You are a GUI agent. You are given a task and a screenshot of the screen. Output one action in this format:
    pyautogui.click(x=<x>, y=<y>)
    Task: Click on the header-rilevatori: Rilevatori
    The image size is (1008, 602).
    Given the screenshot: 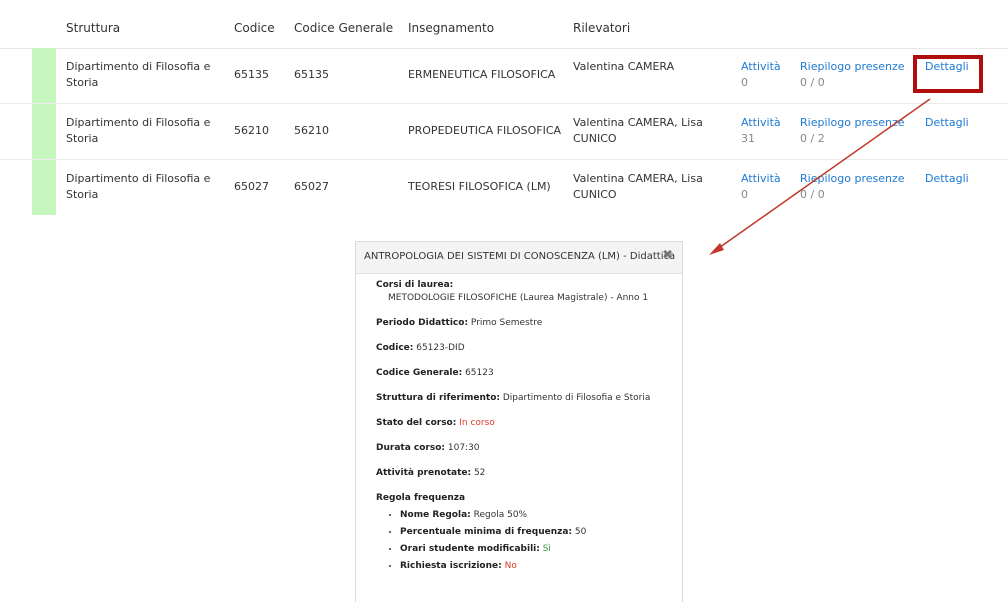 What is the action you would take?
    pyautogui.click(x=602, y=28)
    